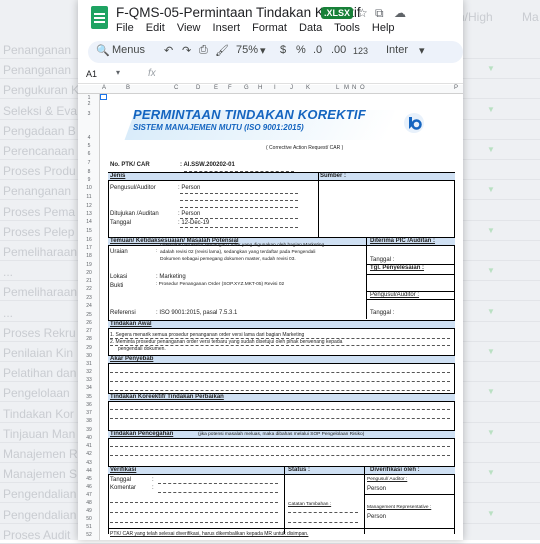 Image resolution: width=540 pixels, height=544 pixels. Describe the element at coordinates (189, 28) in the screenshot. I see `menu-view: View` at that location.